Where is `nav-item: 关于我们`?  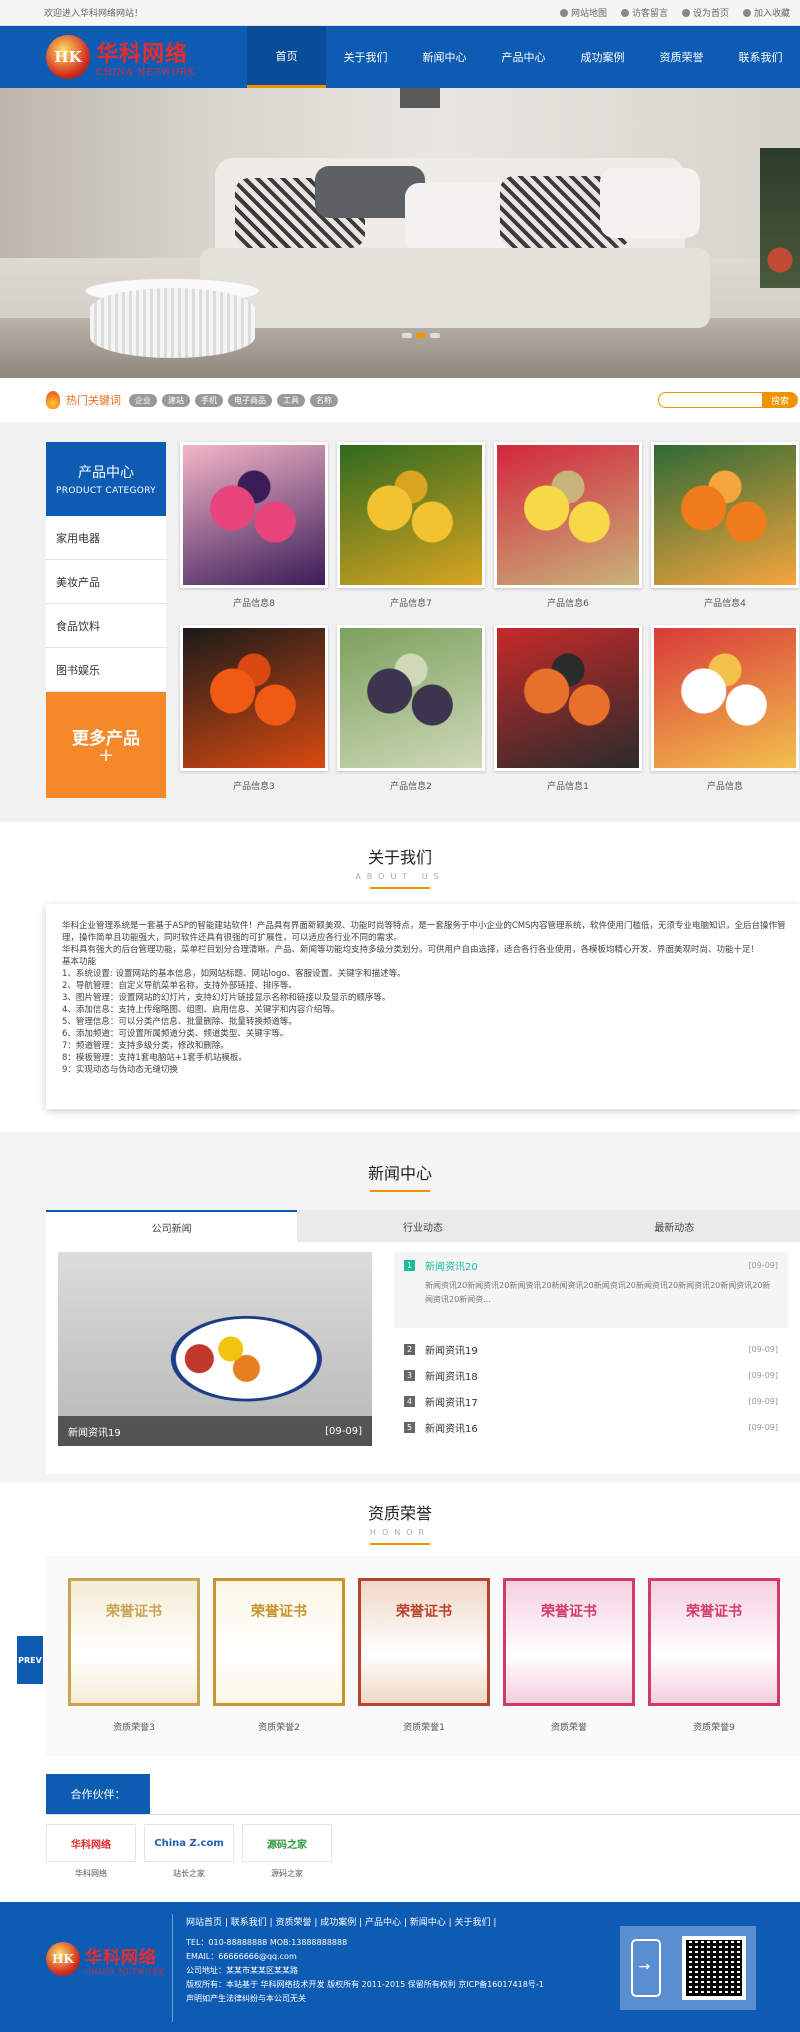
nav-item: 关于我们 is located at coordinates (365, 57).